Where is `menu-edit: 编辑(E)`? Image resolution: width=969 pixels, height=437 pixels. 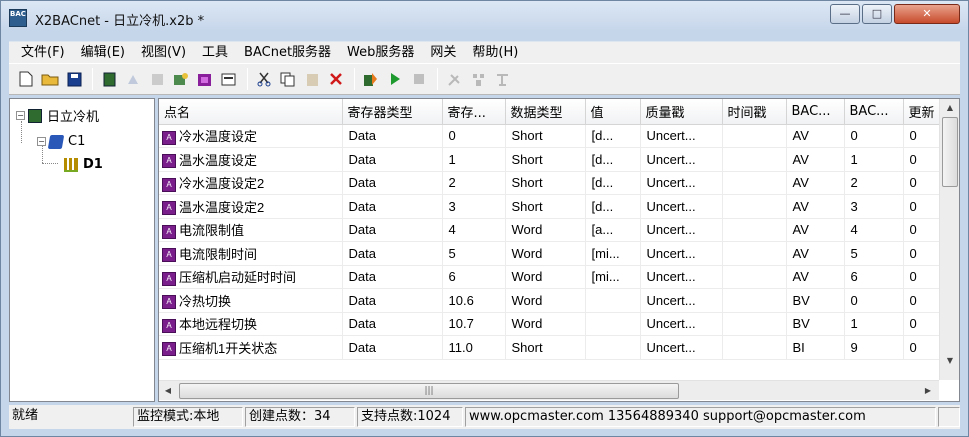
menu-edit: 编辑(E) is located at coordinates (103, 53).